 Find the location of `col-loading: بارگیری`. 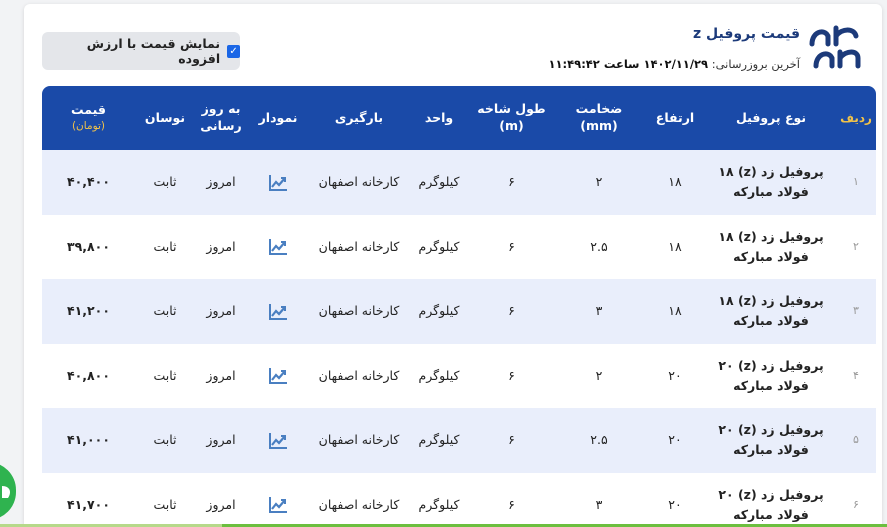

col-loading: بارگیری is located at coordinates (359, 117).